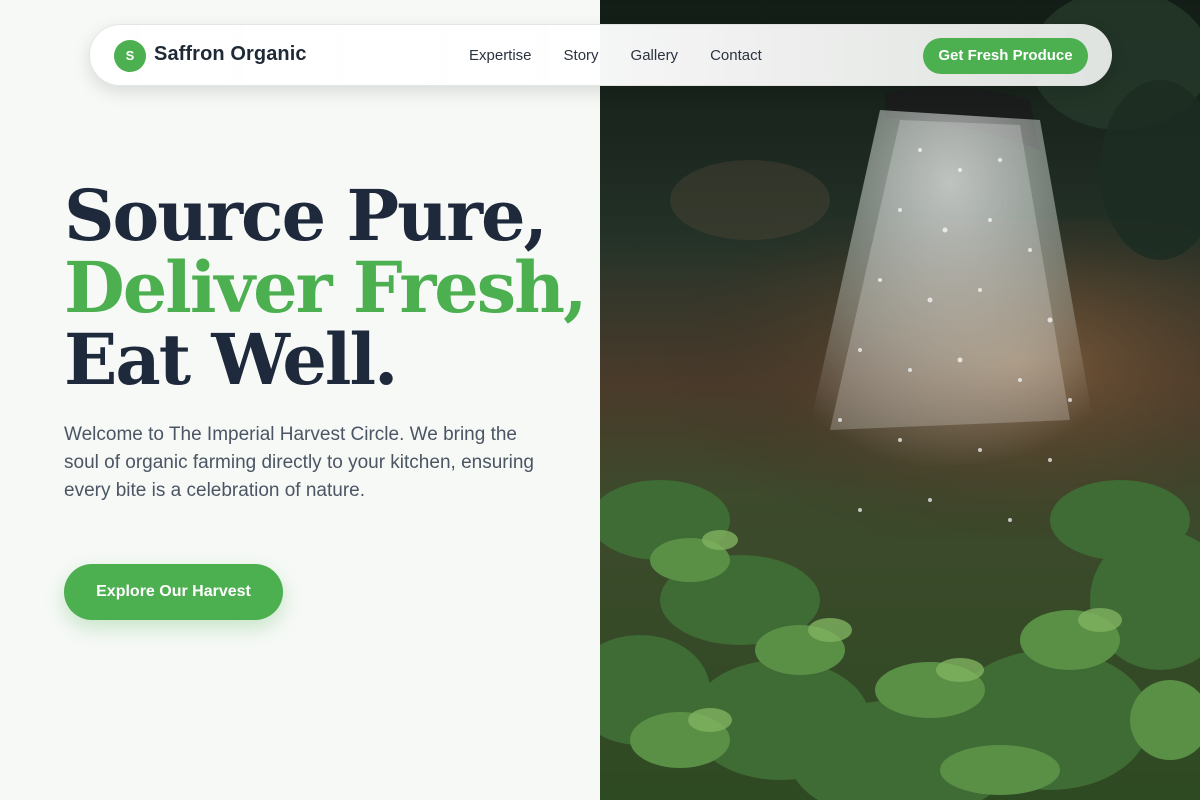 The width and height of the screenshot is (1200, 800). What do you see at coordinates (230, 54) in the screenshot?
I see `brand-name: Saffron Organic` at bounding box center [230, 54].